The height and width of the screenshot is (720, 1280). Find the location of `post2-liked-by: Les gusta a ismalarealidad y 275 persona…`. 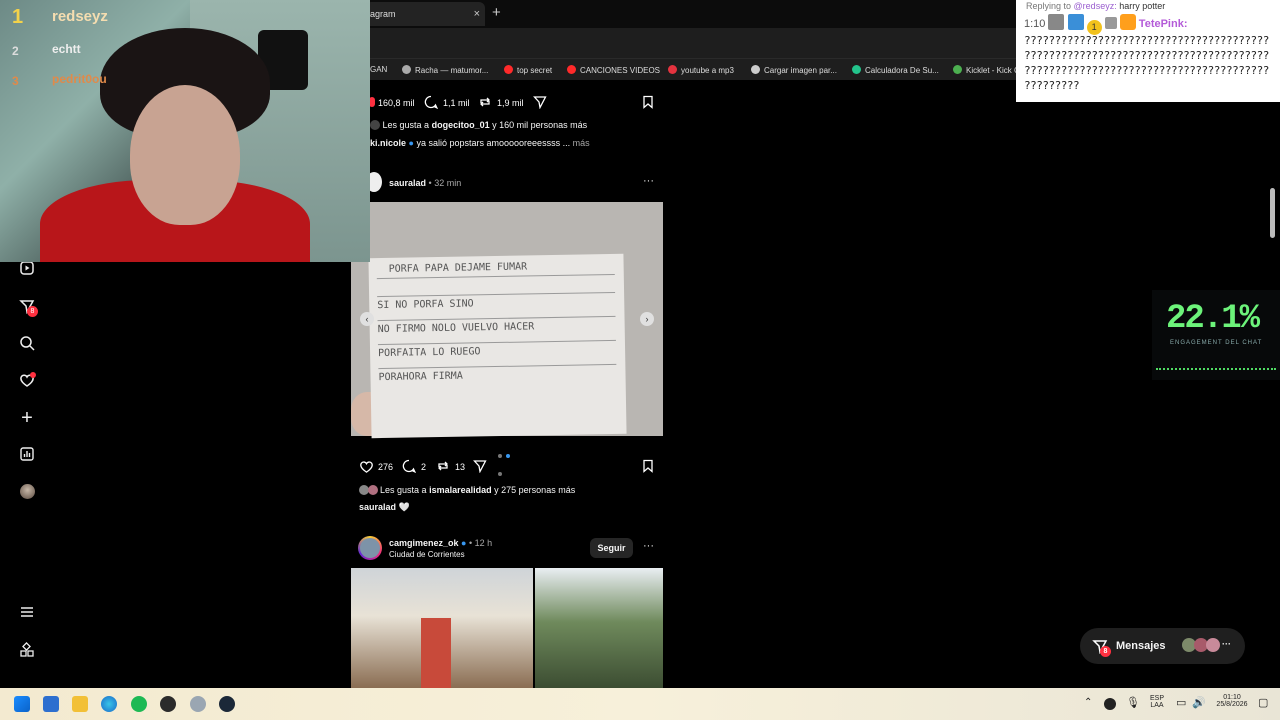

post2-liked-by: Les gusta a ismalarealidad y 275 persona… is located at coordinates (467, 490).